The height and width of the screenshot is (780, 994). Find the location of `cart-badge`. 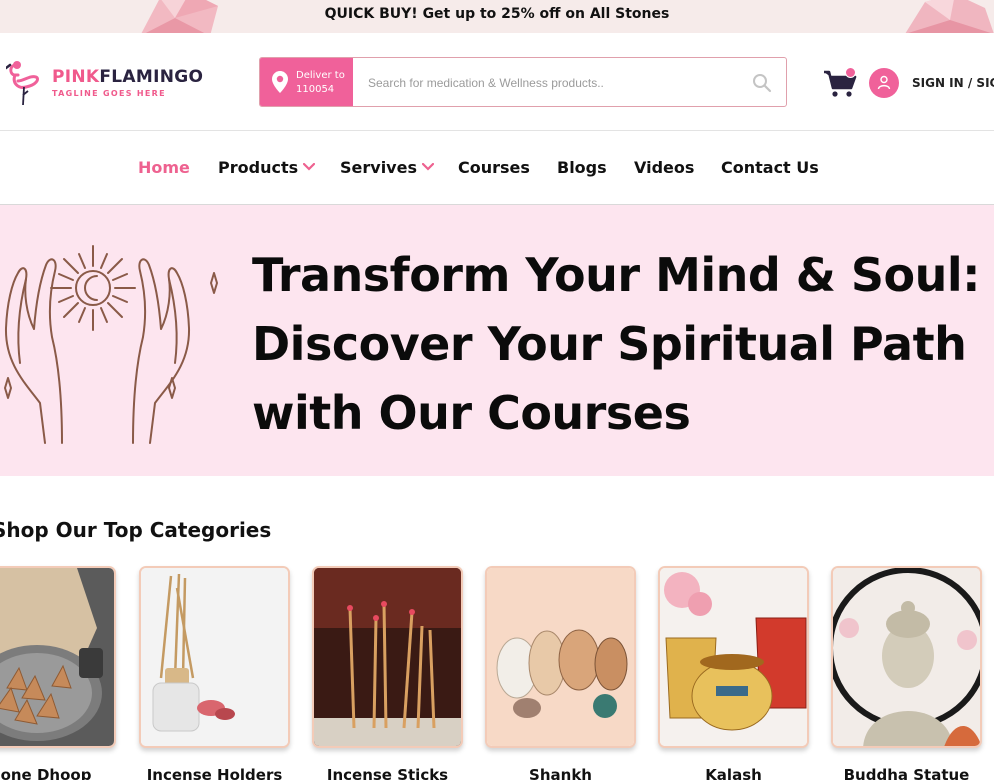

cart-badge is located at coordinates (850, 72).